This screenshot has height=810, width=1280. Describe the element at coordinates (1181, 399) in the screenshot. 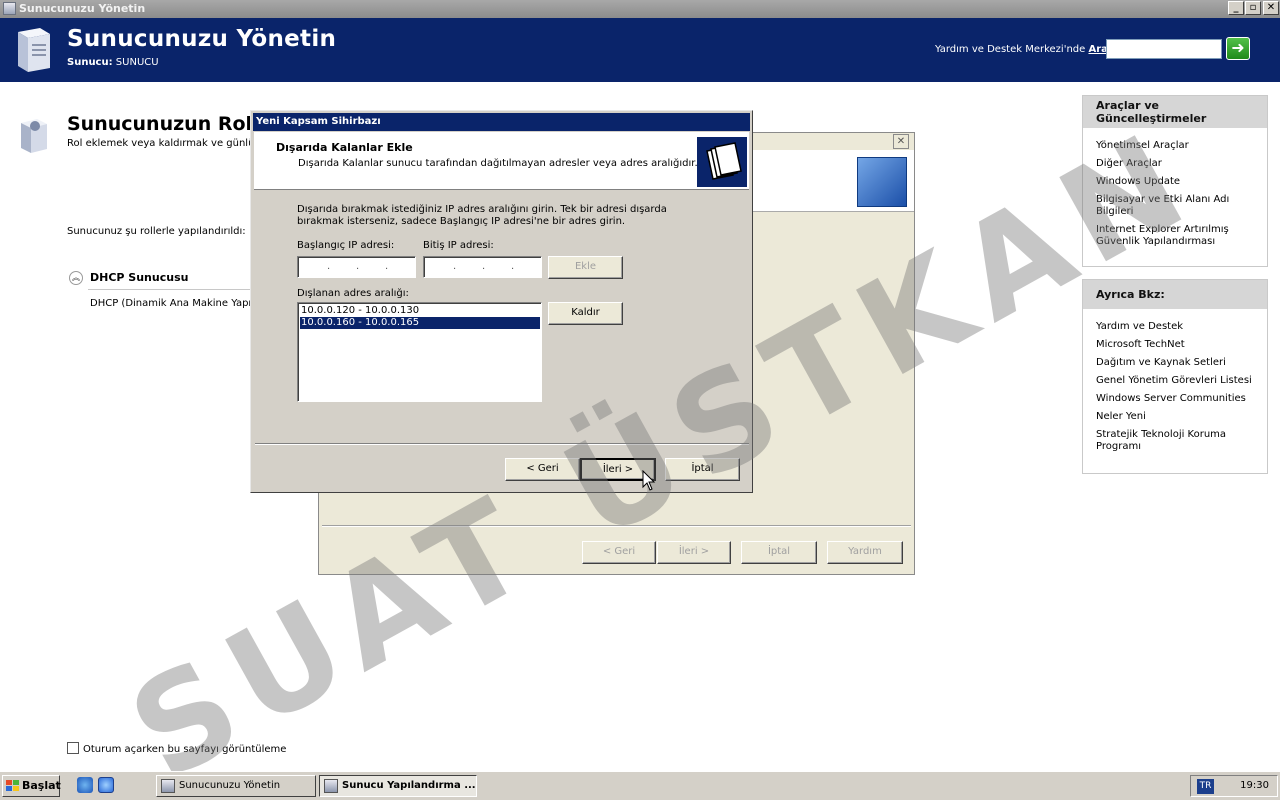

I see `link-server-communities: Windows Server Communities` at that location.